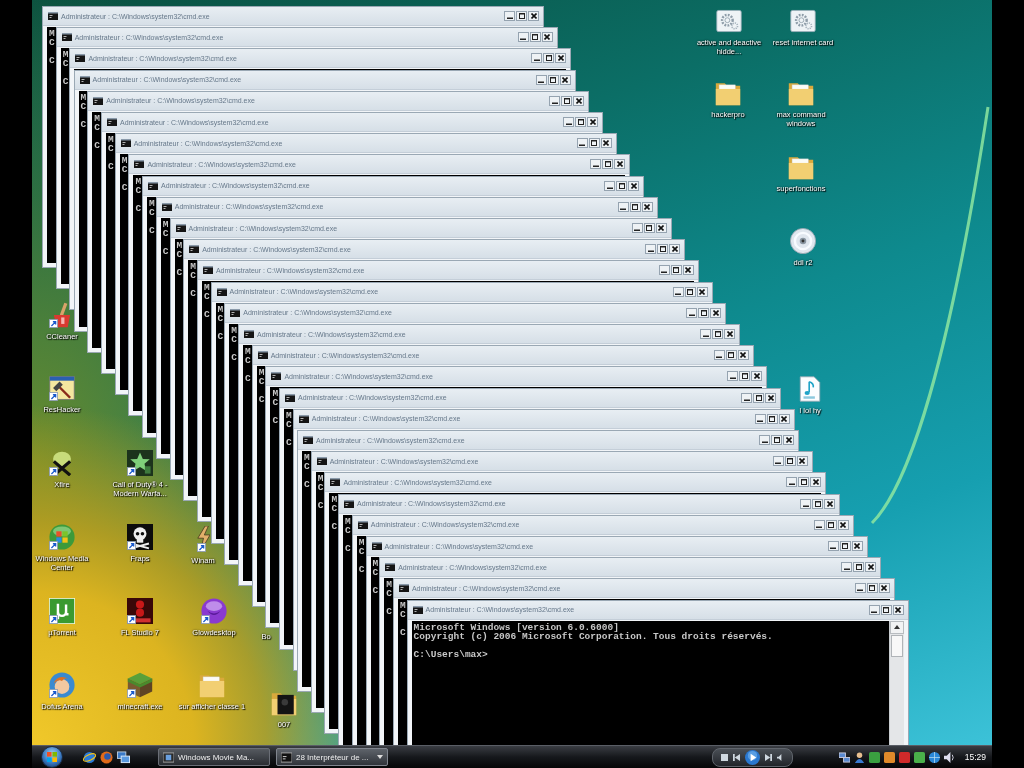 The image size is (1024, 768). Describe the element at coordinates (62, 537) in the screenshot. I see `flag-orb-icon` at that location.